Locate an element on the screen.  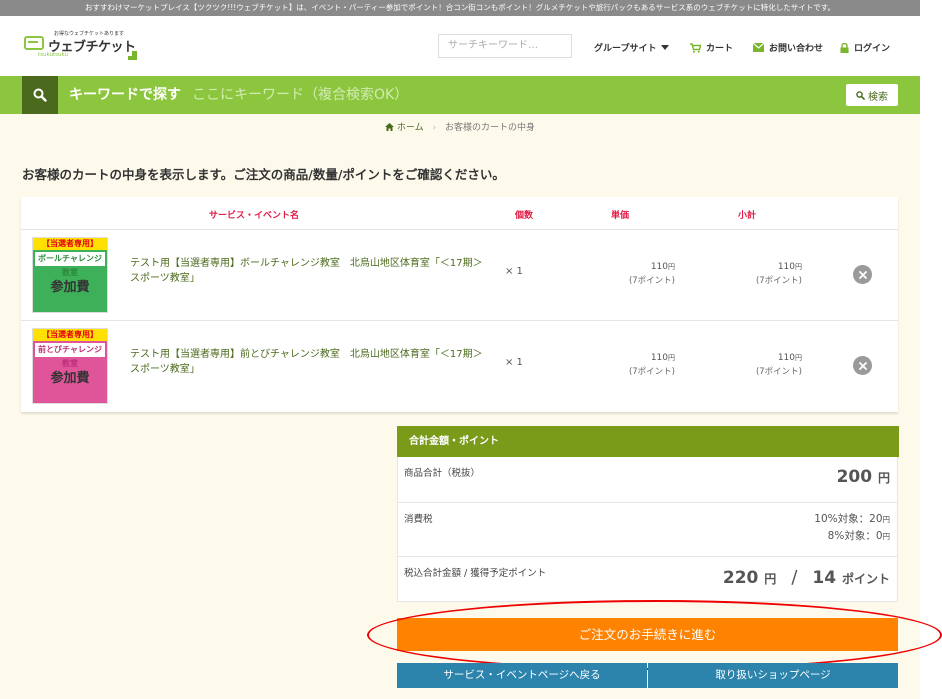
logo-blocks-icon is located at coordinates (132, 55).